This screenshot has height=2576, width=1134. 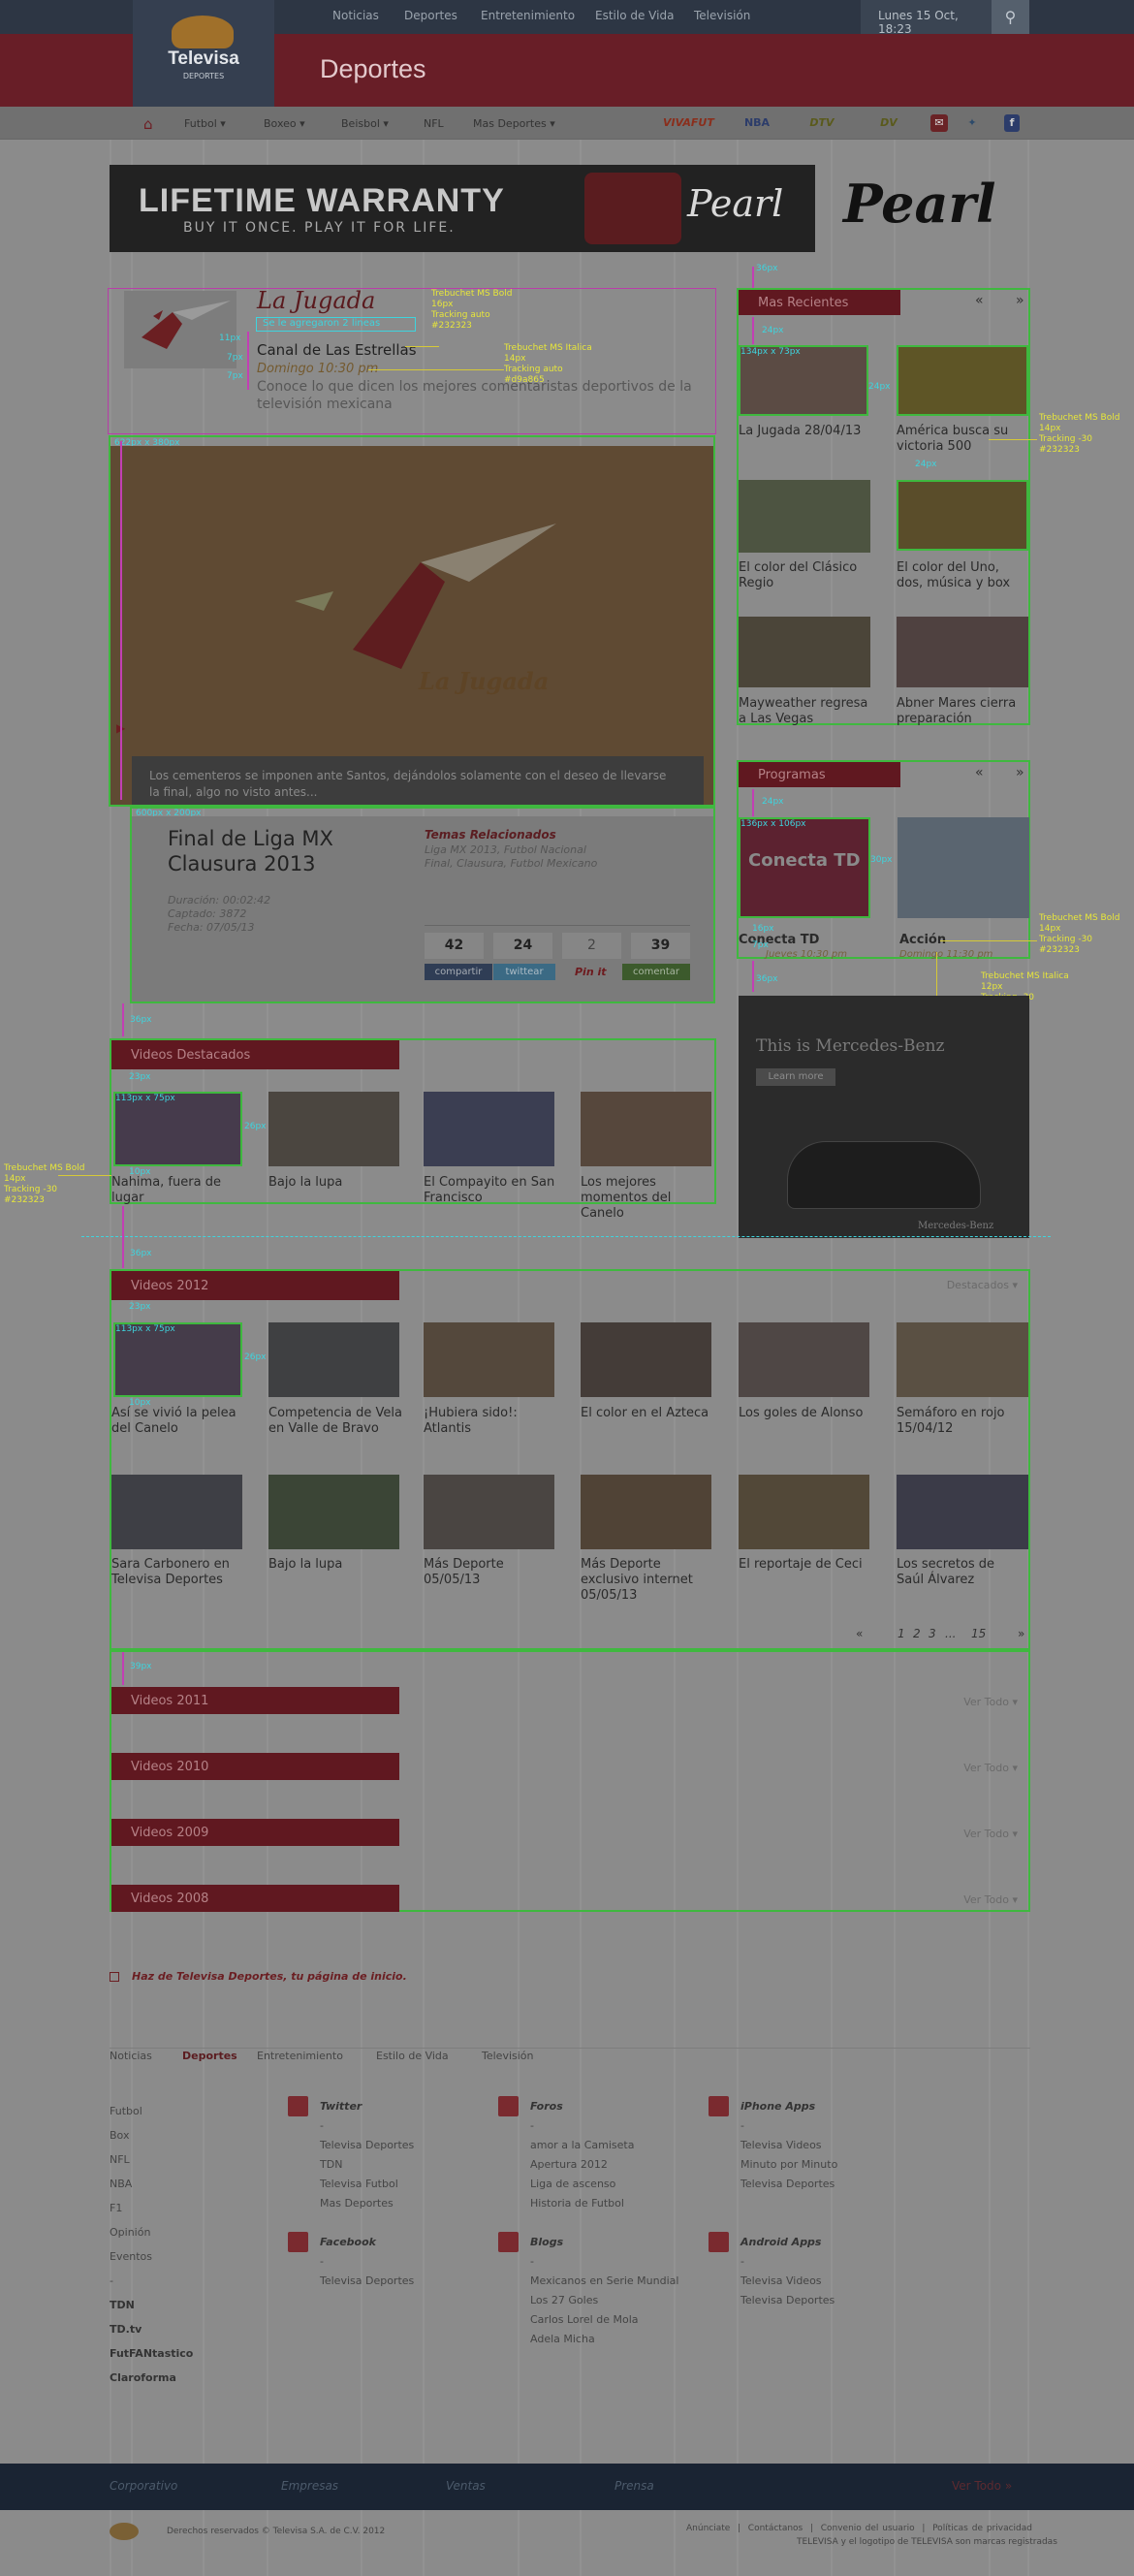 What do you see at coordinates (158, 2353) in the screenshot?
I see `footer-link: FutFANtastico` at bounding box center [158, 2353].